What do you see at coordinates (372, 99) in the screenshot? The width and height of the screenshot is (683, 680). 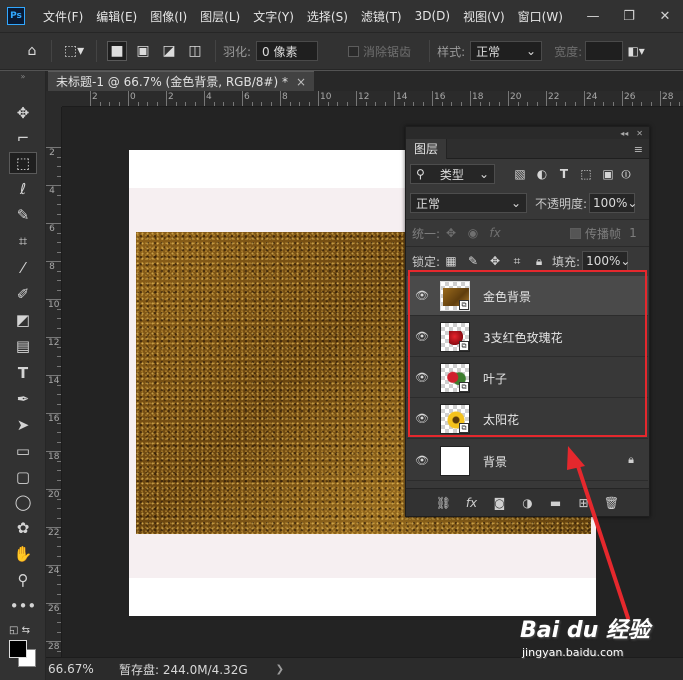 I see `ruler-horizontal: 2 0 2 4 6 8 10 12 14 16 18 20 22 24 26 28` at bounding box center [372, 99].